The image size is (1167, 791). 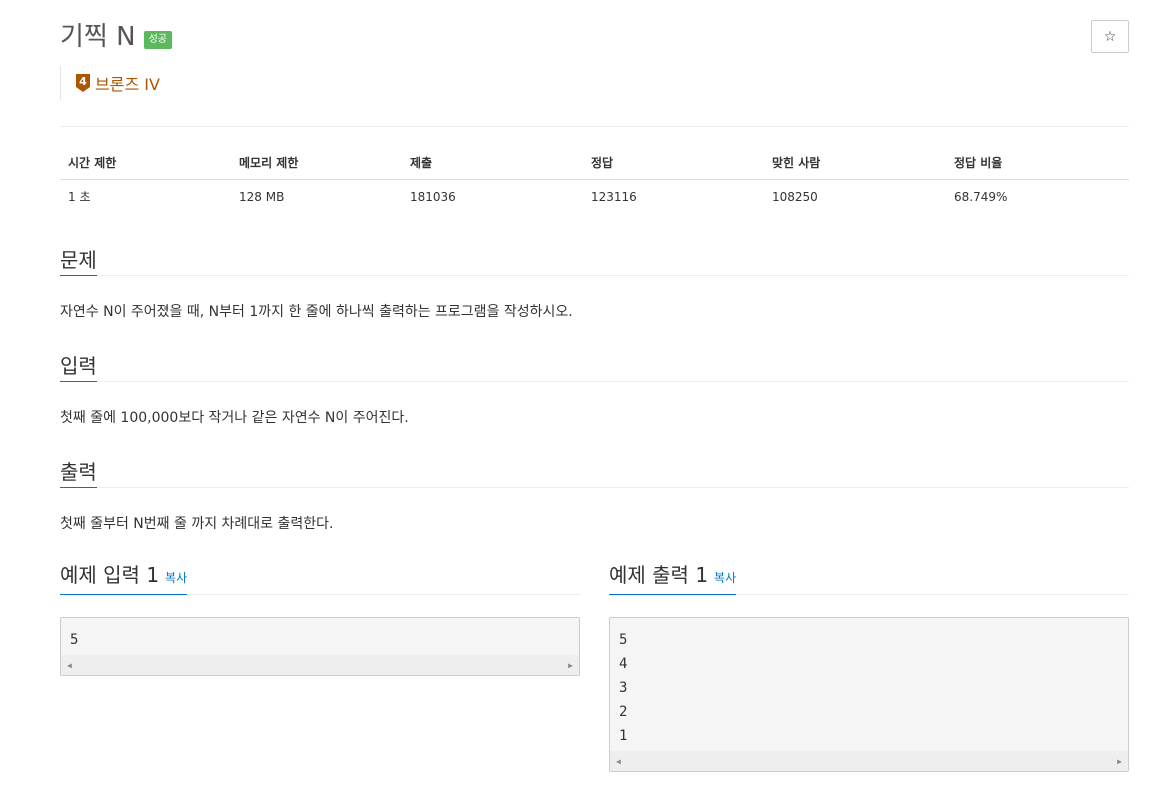 I want to click on section-header: 문제, so click(x=594, y=260).